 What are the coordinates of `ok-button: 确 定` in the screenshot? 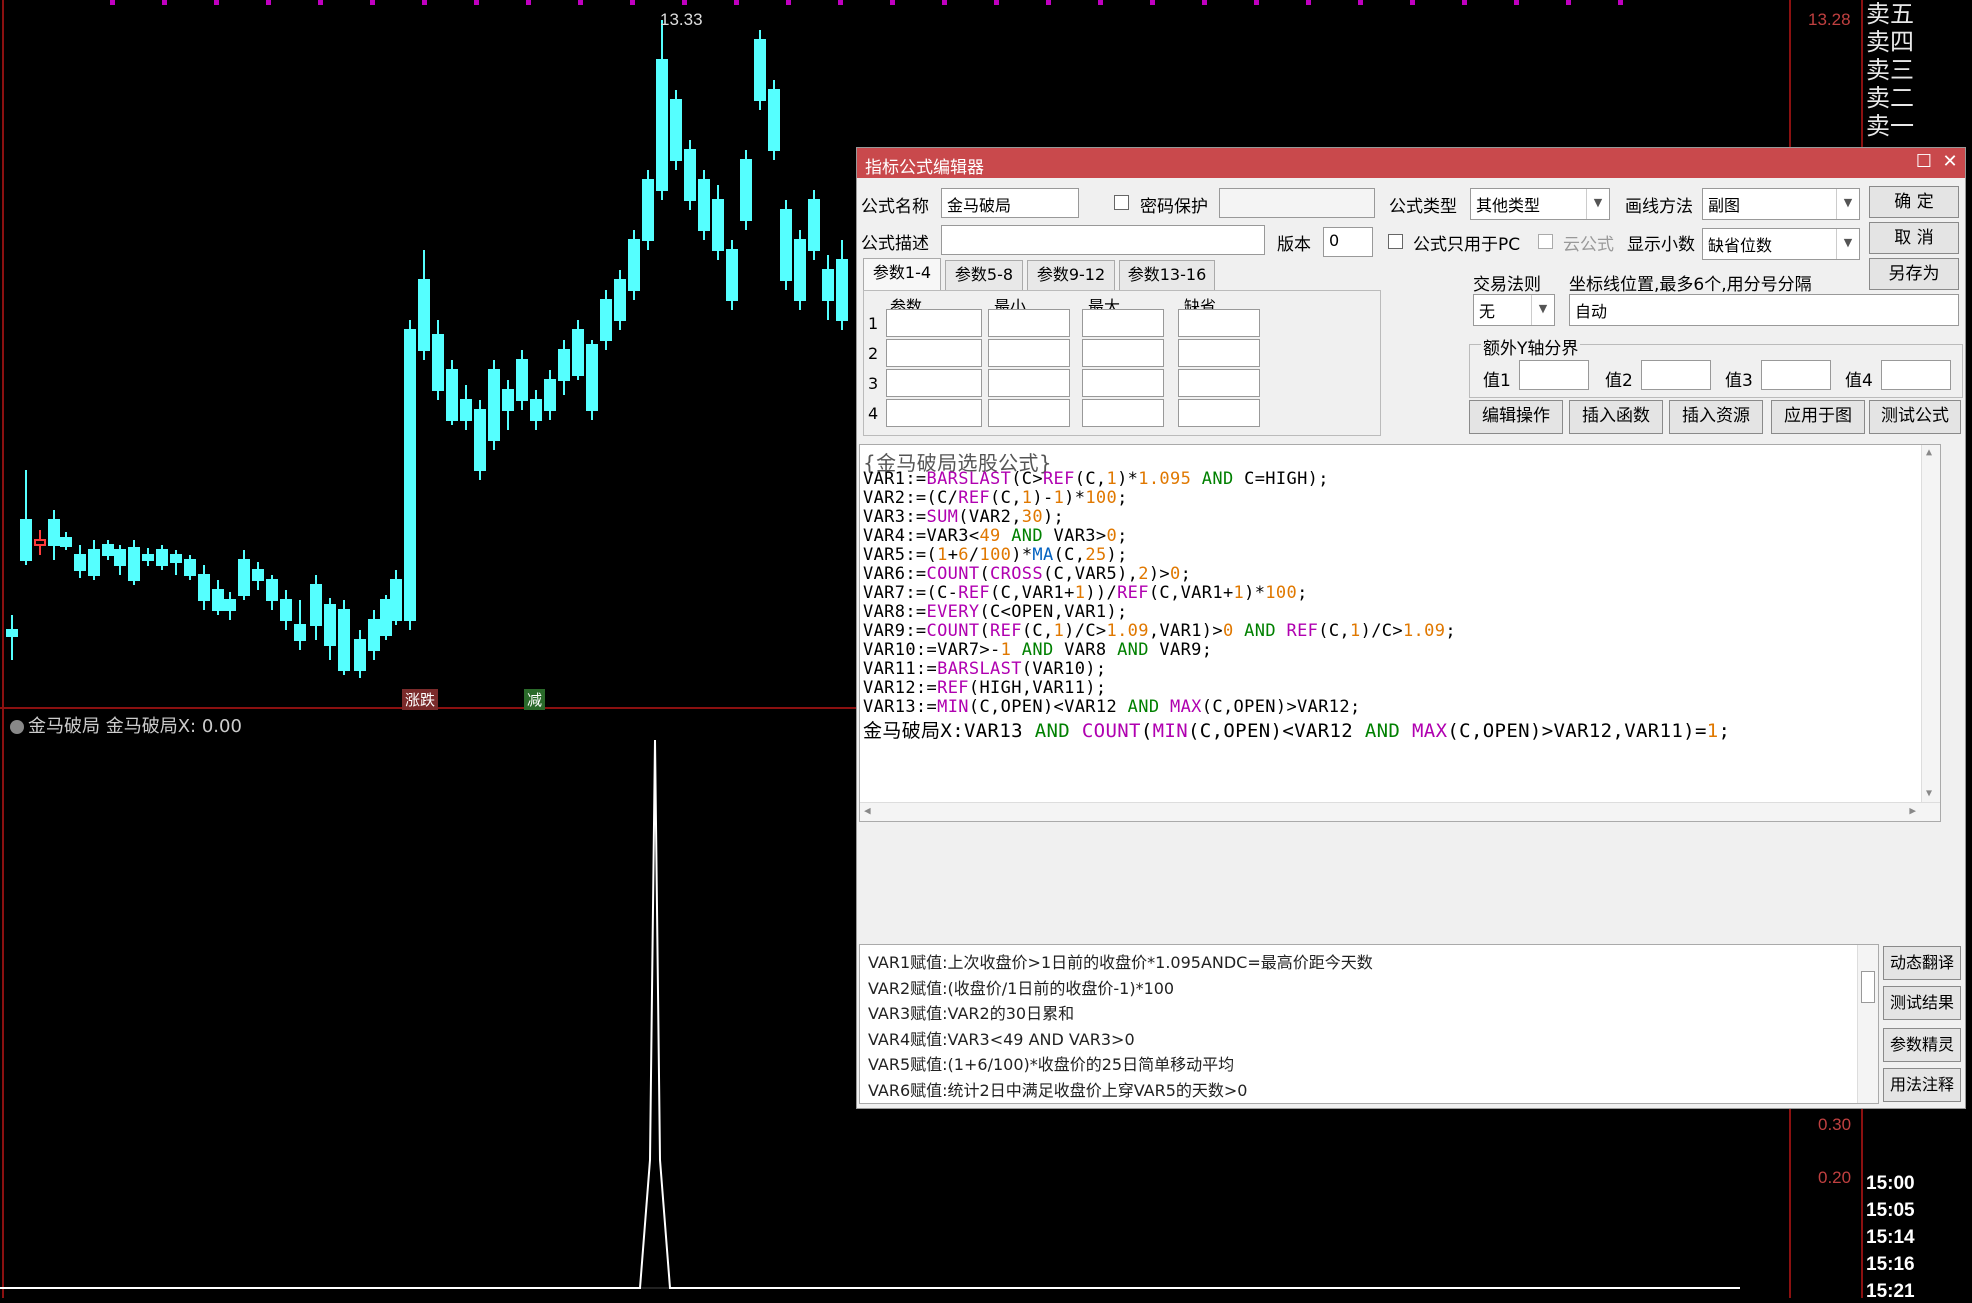 It's located at (1914, 202).